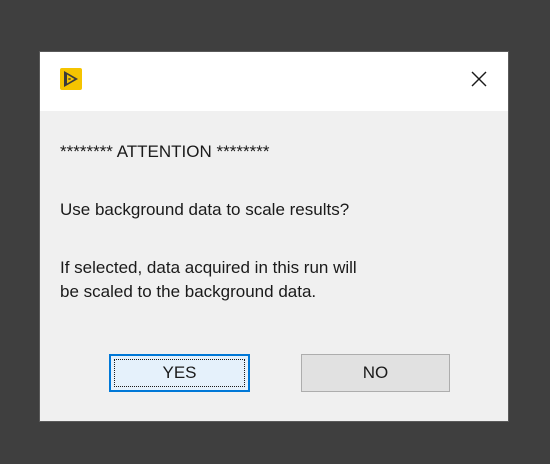  Describe the element at coordinates (188, 291) in the screenshot. I see `info-line-2: be scaled to the background data.` at that location.